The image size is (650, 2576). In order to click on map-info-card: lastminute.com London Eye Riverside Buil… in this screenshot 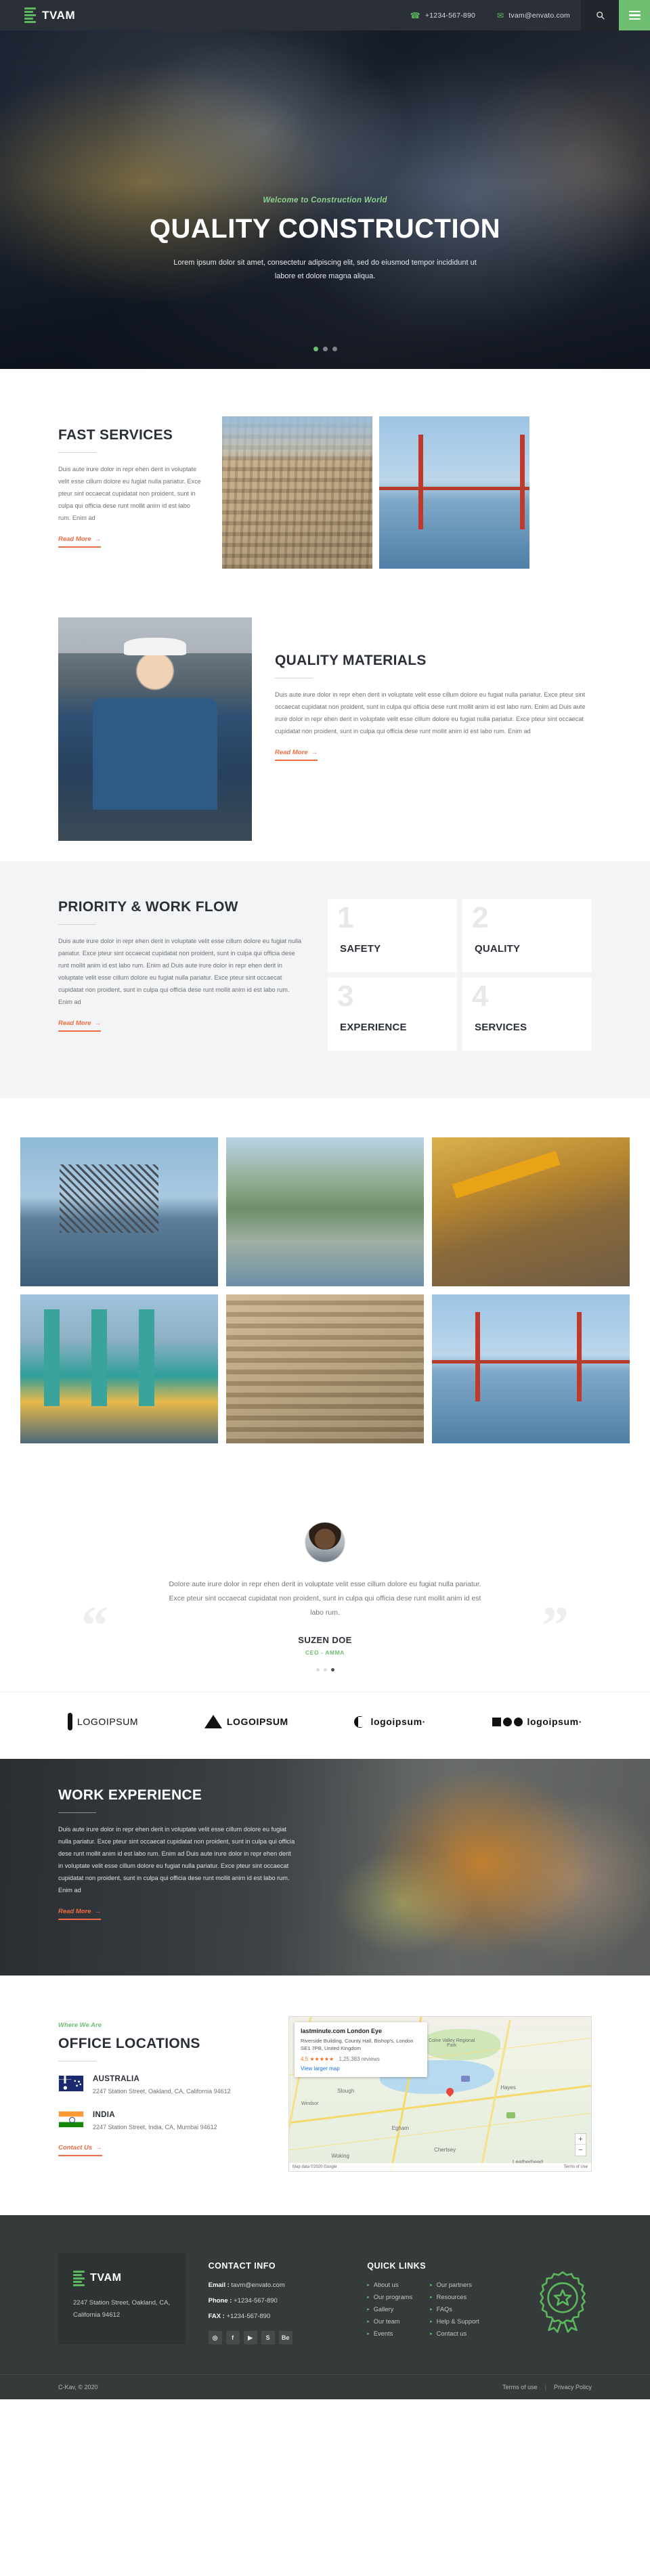, I will do `click(361, 2049)`.